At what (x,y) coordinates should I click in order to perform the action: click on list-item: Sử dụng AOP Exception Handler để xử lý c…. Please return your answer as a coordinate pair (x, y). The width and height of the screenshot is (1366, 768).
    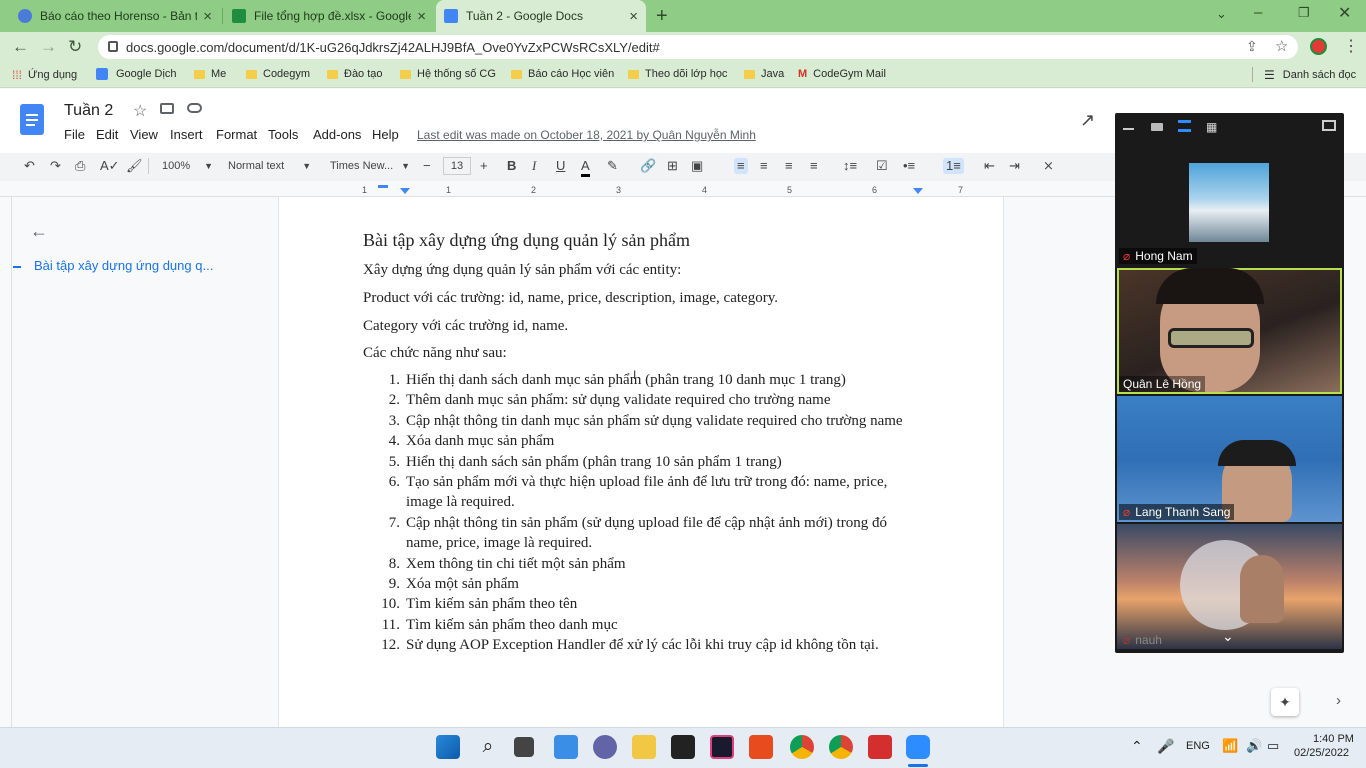
    Looking at the image, I should click on (642, 645).